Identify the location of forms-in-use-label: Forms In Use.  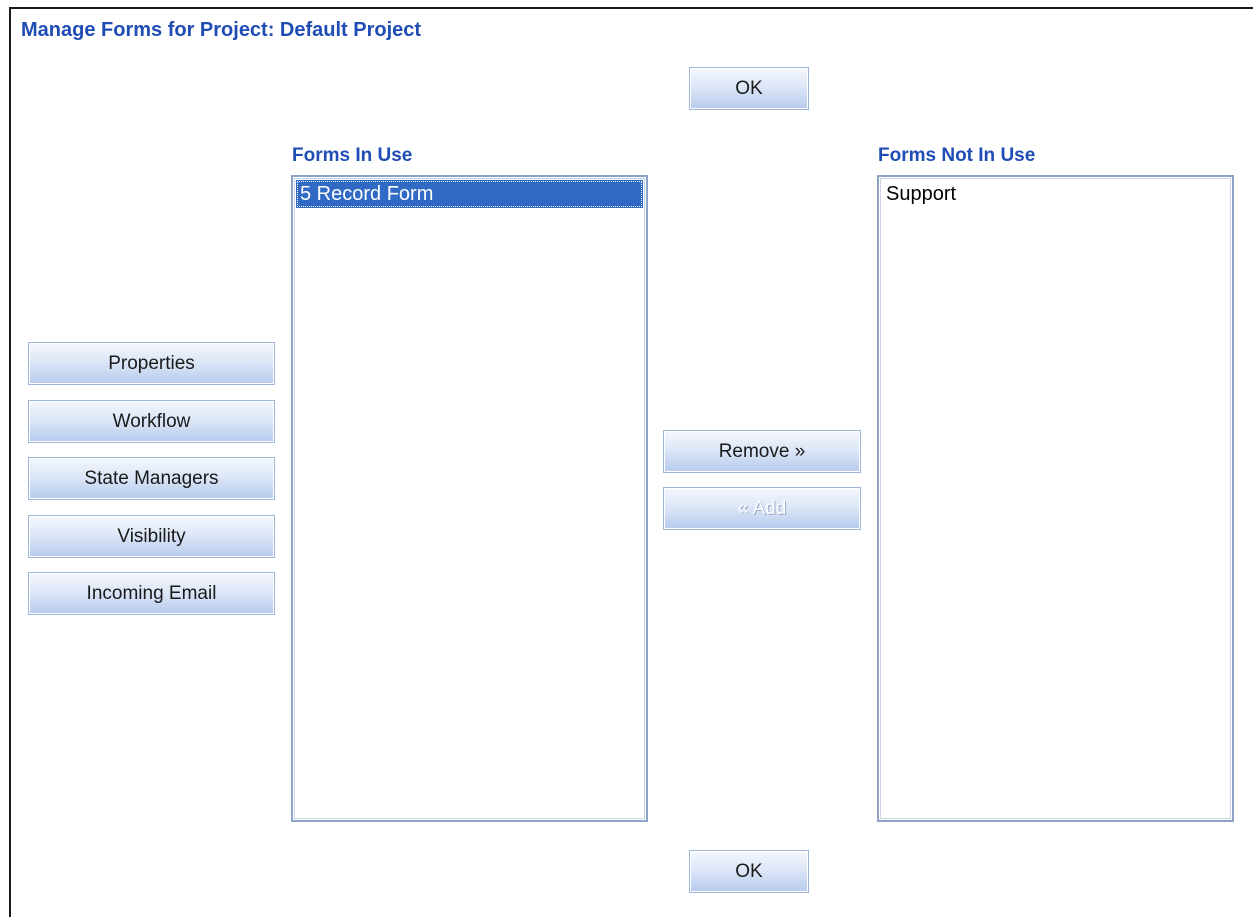
(352, 155).